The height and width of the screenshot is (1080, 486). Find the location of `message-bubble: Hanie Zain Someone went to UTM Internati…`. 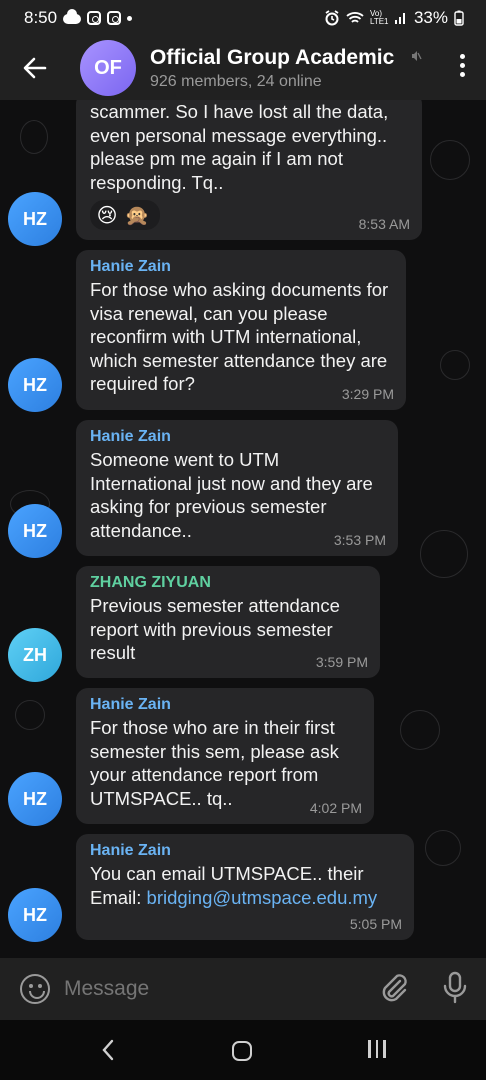

message-bubble: Hanie Zain Someone went to UTM Internati… is located at coordinates (237, 488).